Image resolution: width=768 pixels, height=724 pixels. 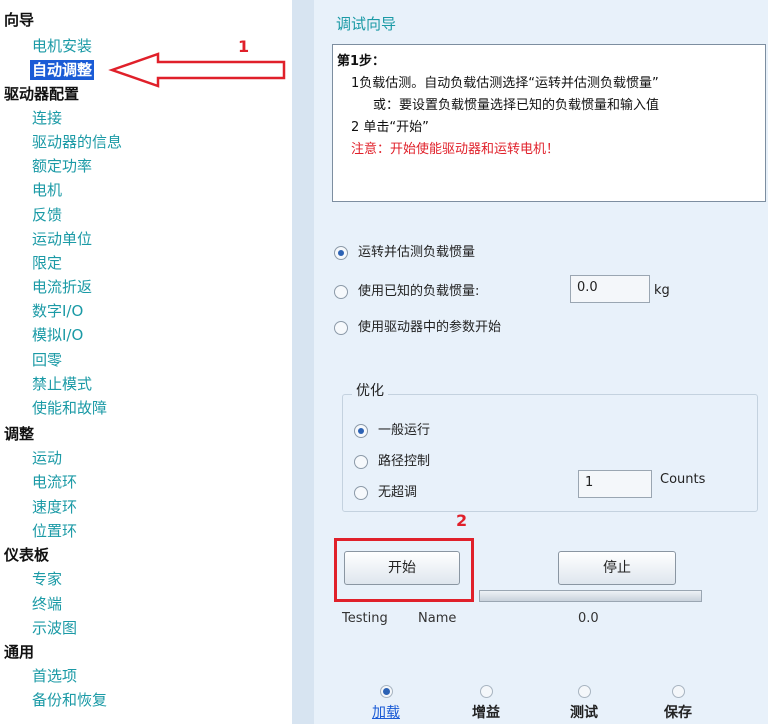 What do you see at coordinates (54, 676) in the screenshot?
I see `nav-item-preferences: 首选项` at bounding box center [54, 676].